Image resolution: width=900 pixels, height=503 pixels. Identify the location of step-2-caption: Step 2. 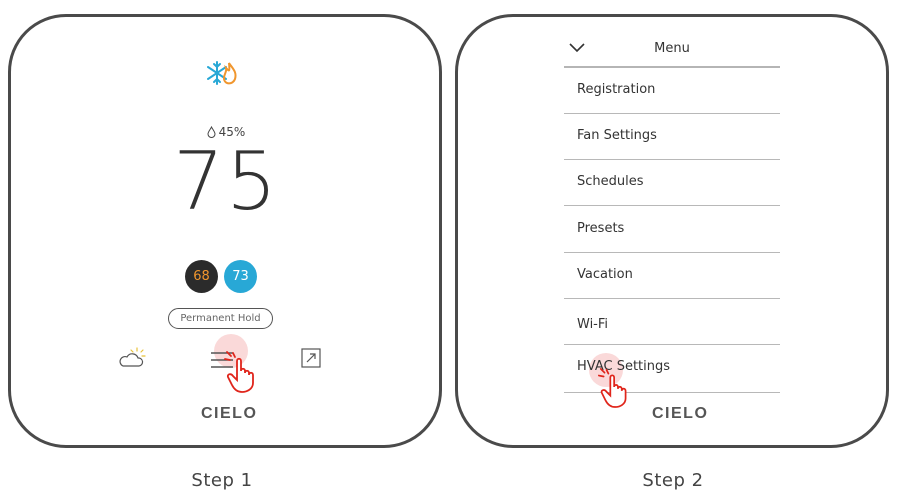
(673, 480).